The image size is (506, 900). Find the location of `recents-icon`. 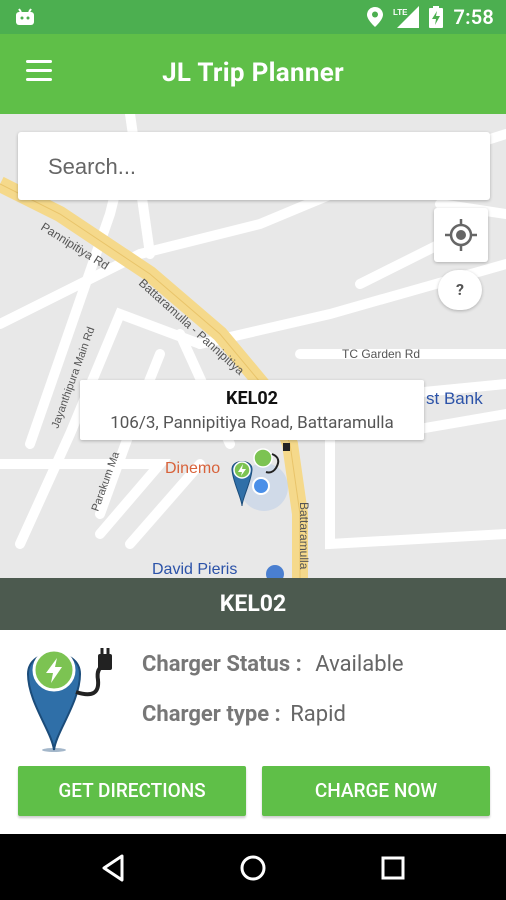

recents-icon is located at coordinates (393, 868).